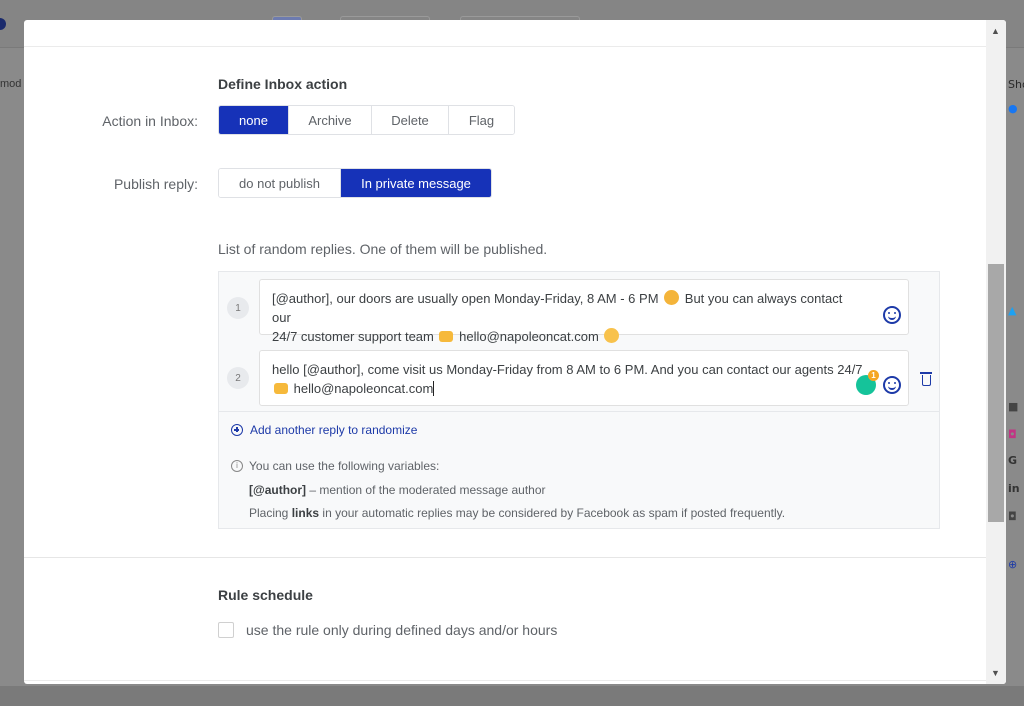 The height and width of the screenshot is (706, 1024). I want to click on schedule-checkbox, so click(226, 630).